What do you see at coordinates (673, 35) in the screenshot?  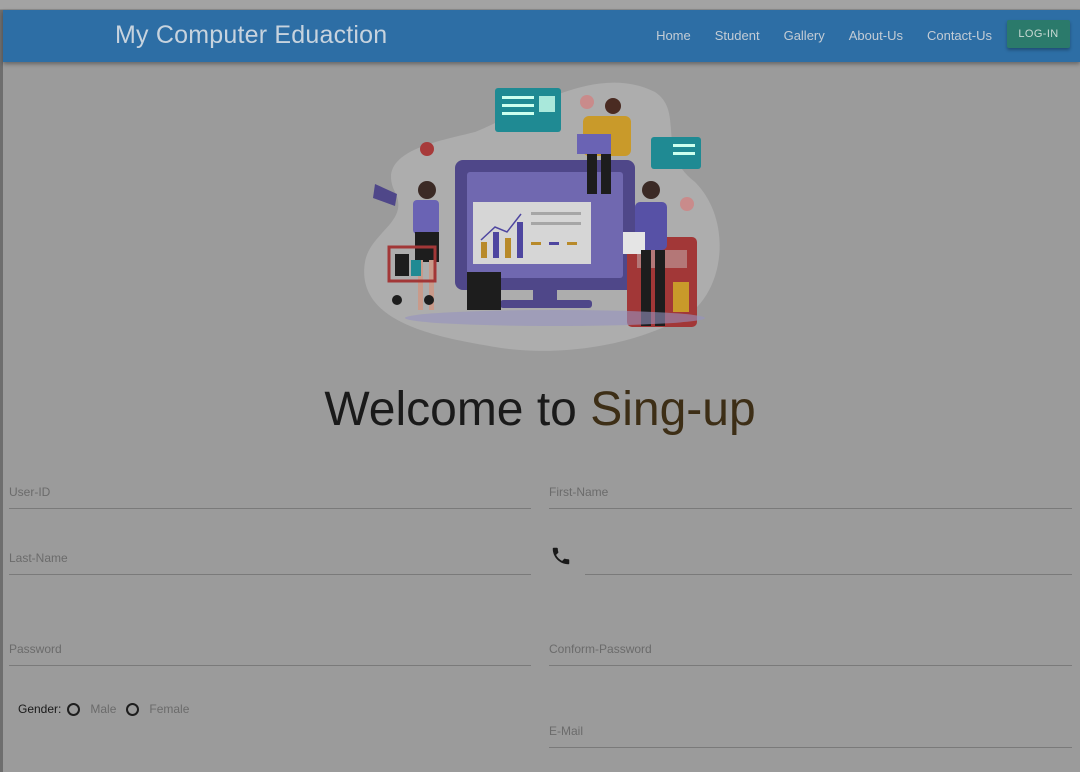 I see `nav-link-home: Home` at bounding box center [673, 35].